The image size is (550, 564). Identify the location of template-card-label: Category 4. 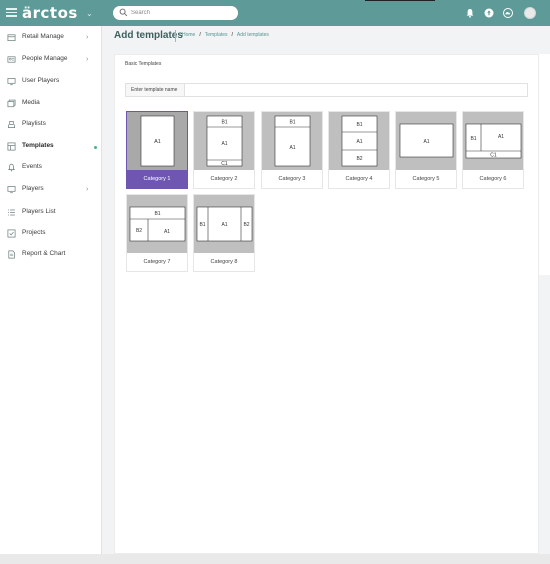
(359, 179).